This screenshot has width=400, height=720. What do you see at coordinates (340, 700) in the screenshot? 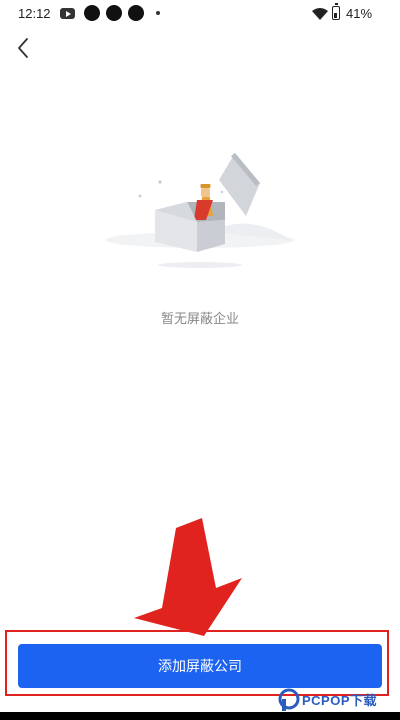
I see `watermark-text: PCPOP下载` at bounding box center [340, 700].